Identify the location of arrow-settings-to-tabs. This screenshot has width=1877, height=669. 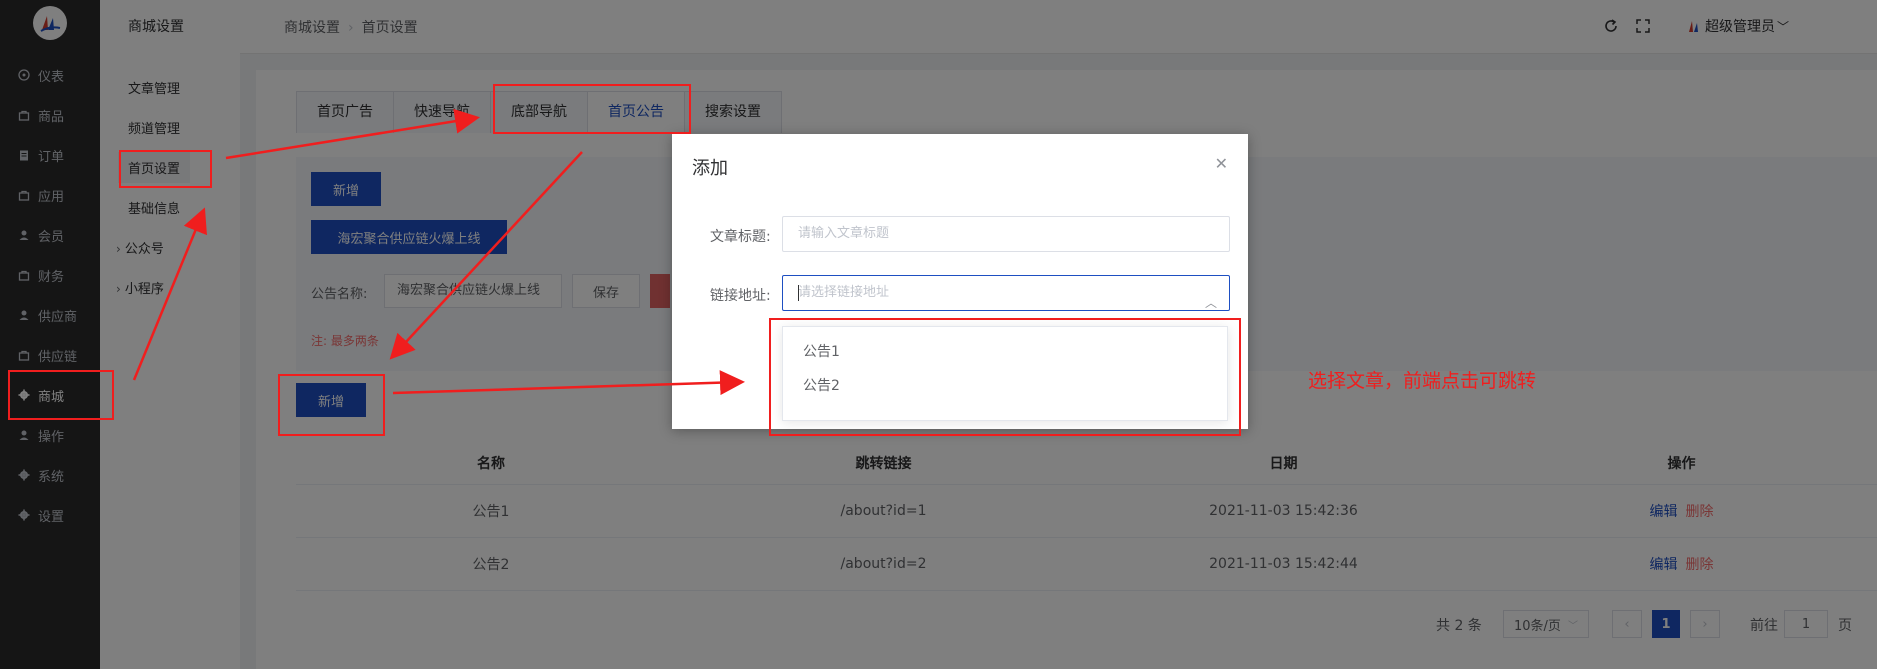
(352, 134).